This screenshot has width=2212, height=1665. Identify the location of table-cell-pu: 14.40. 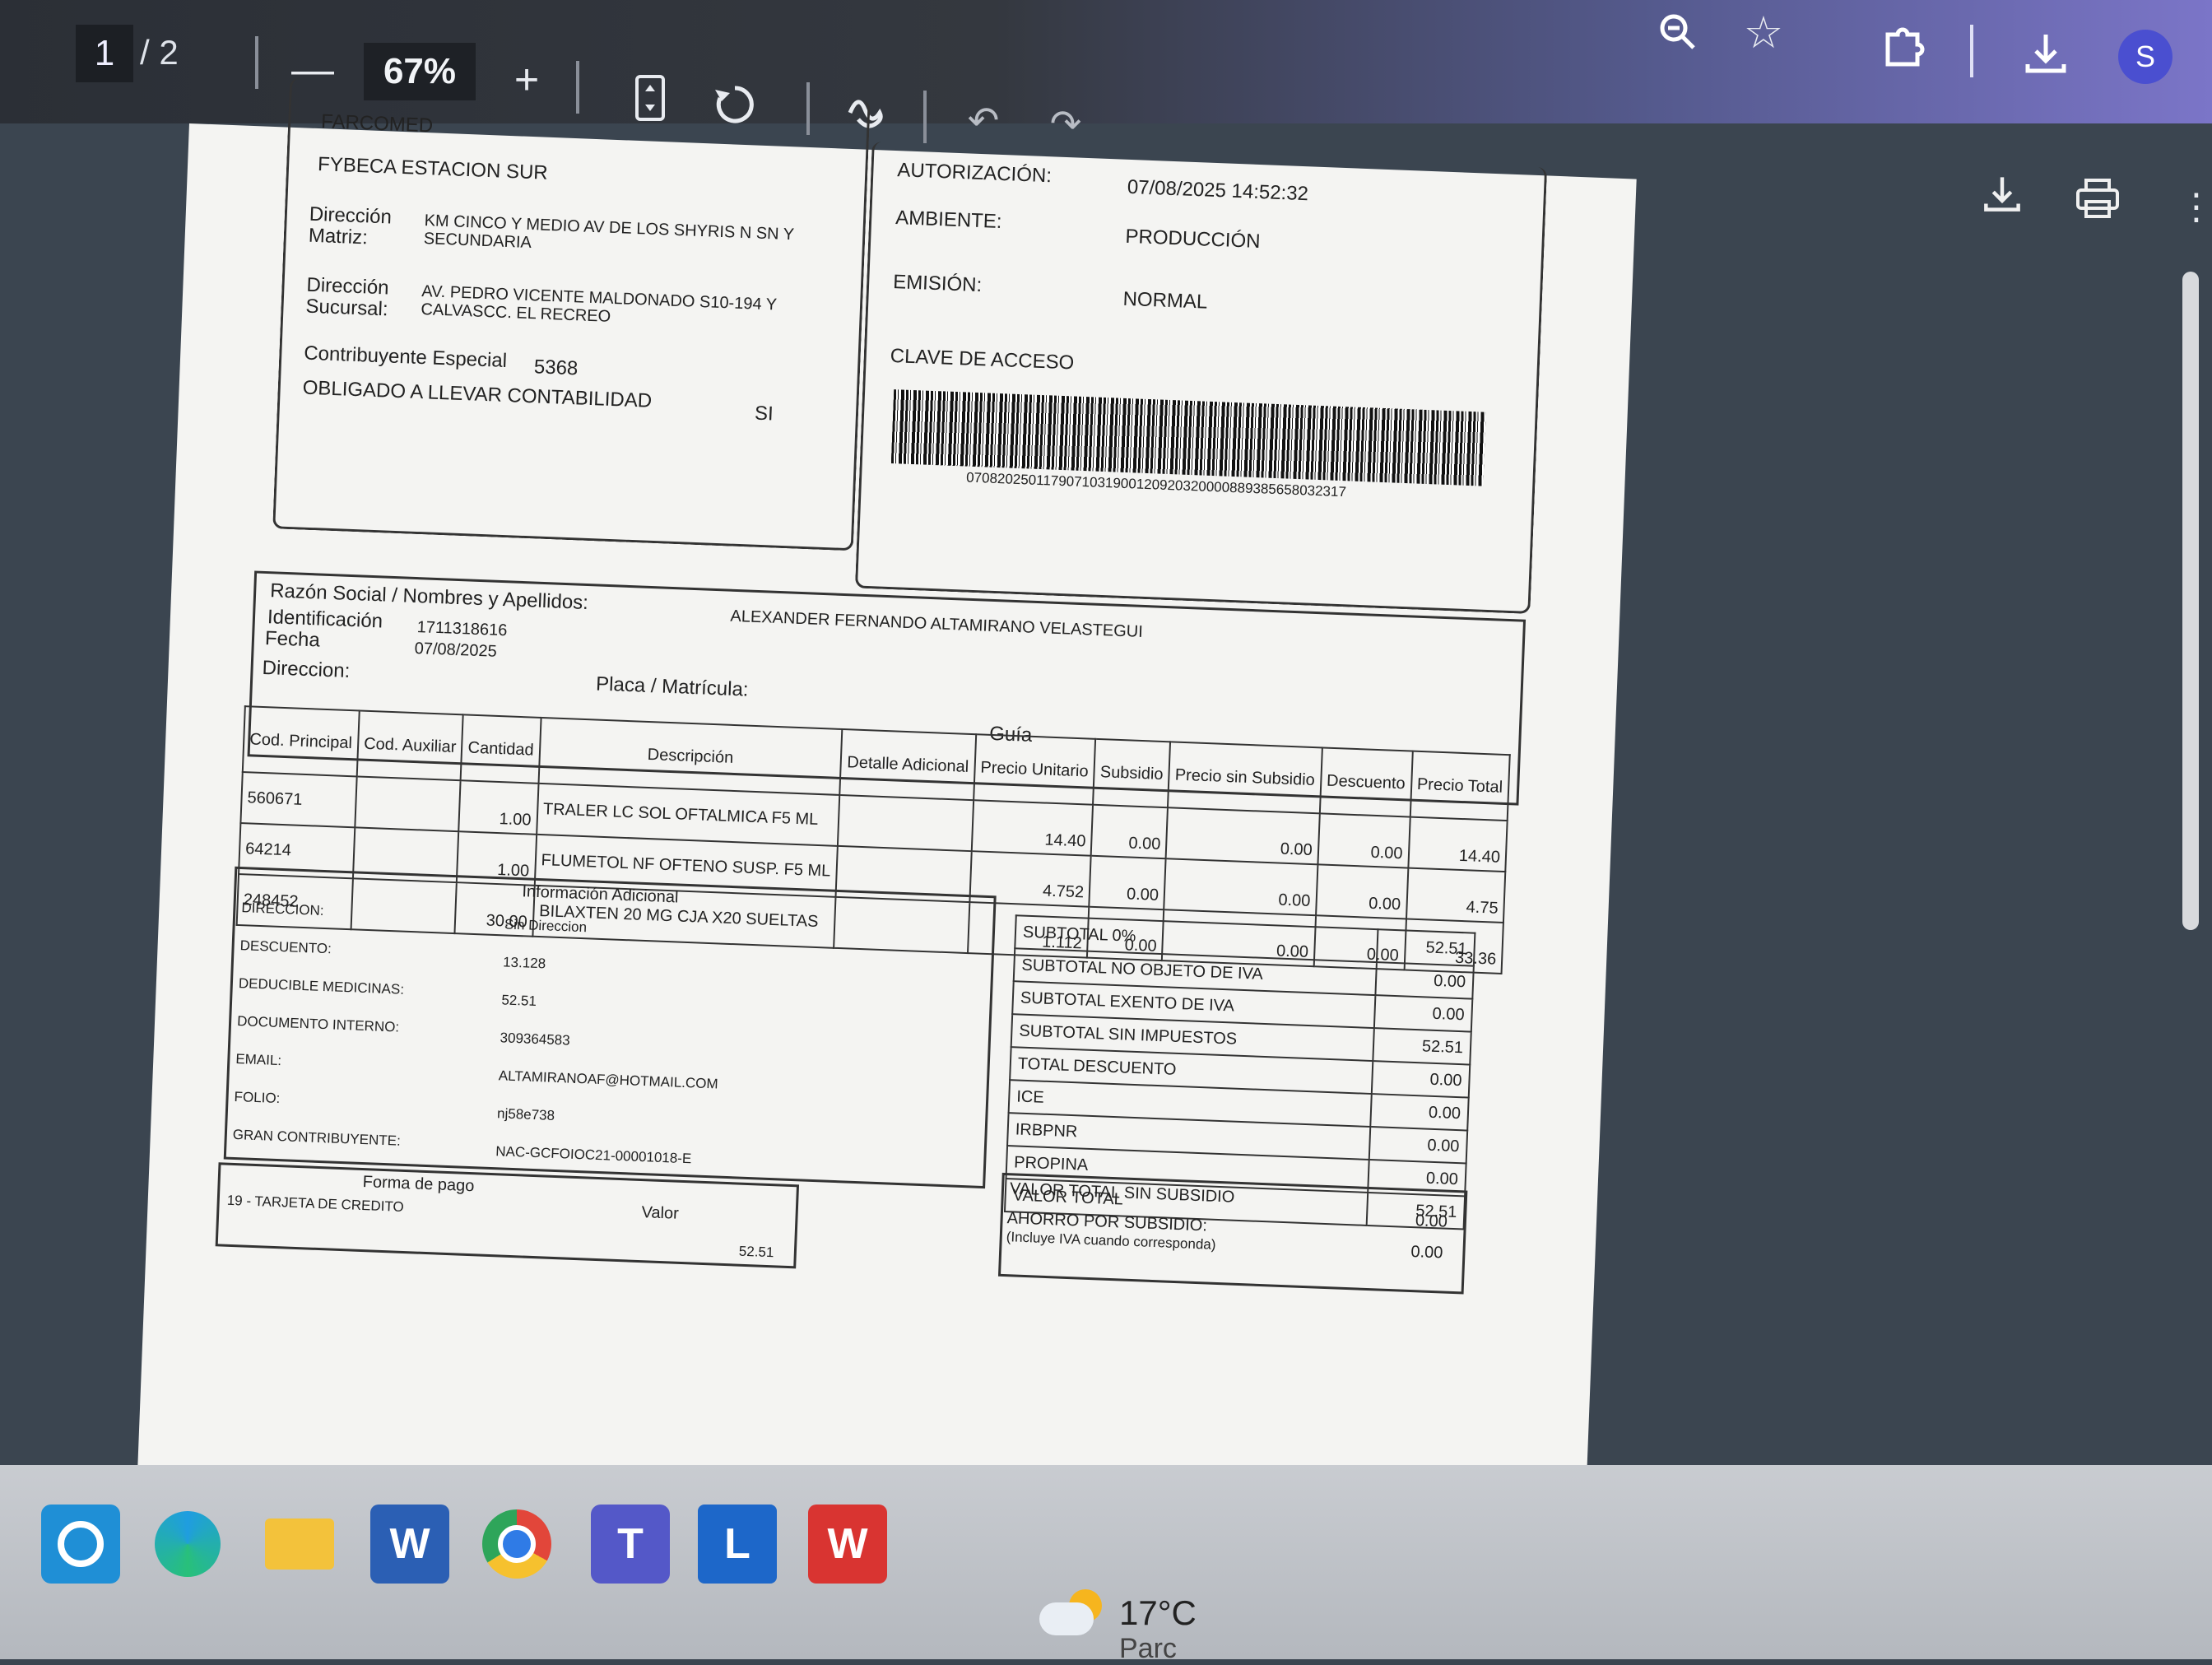
(1032, 828).